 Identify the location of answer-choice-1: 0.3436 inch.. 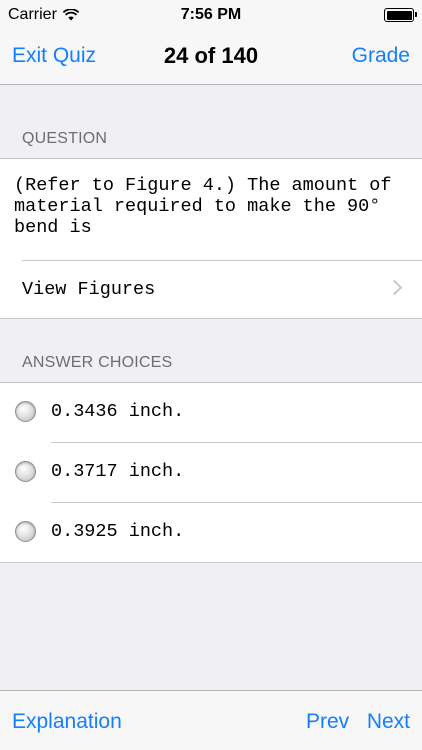
(211, 412).